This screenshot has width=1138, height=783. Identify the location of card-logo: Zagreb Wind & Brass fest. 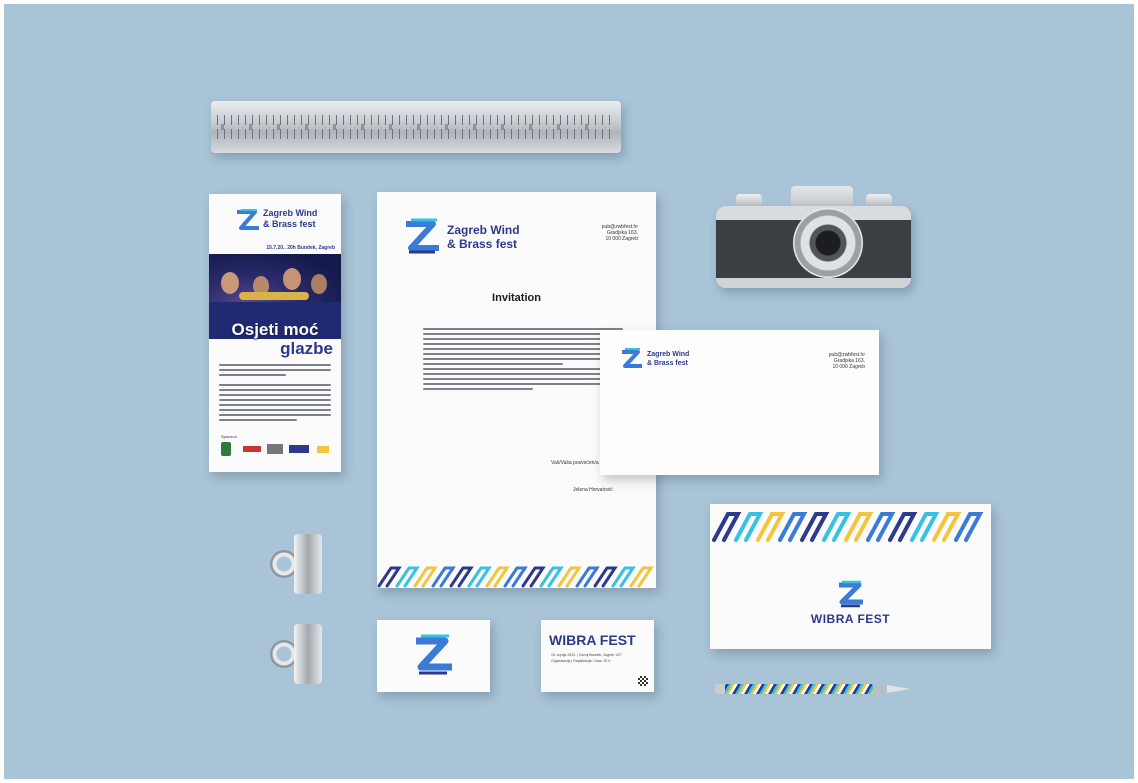
(665, 361).